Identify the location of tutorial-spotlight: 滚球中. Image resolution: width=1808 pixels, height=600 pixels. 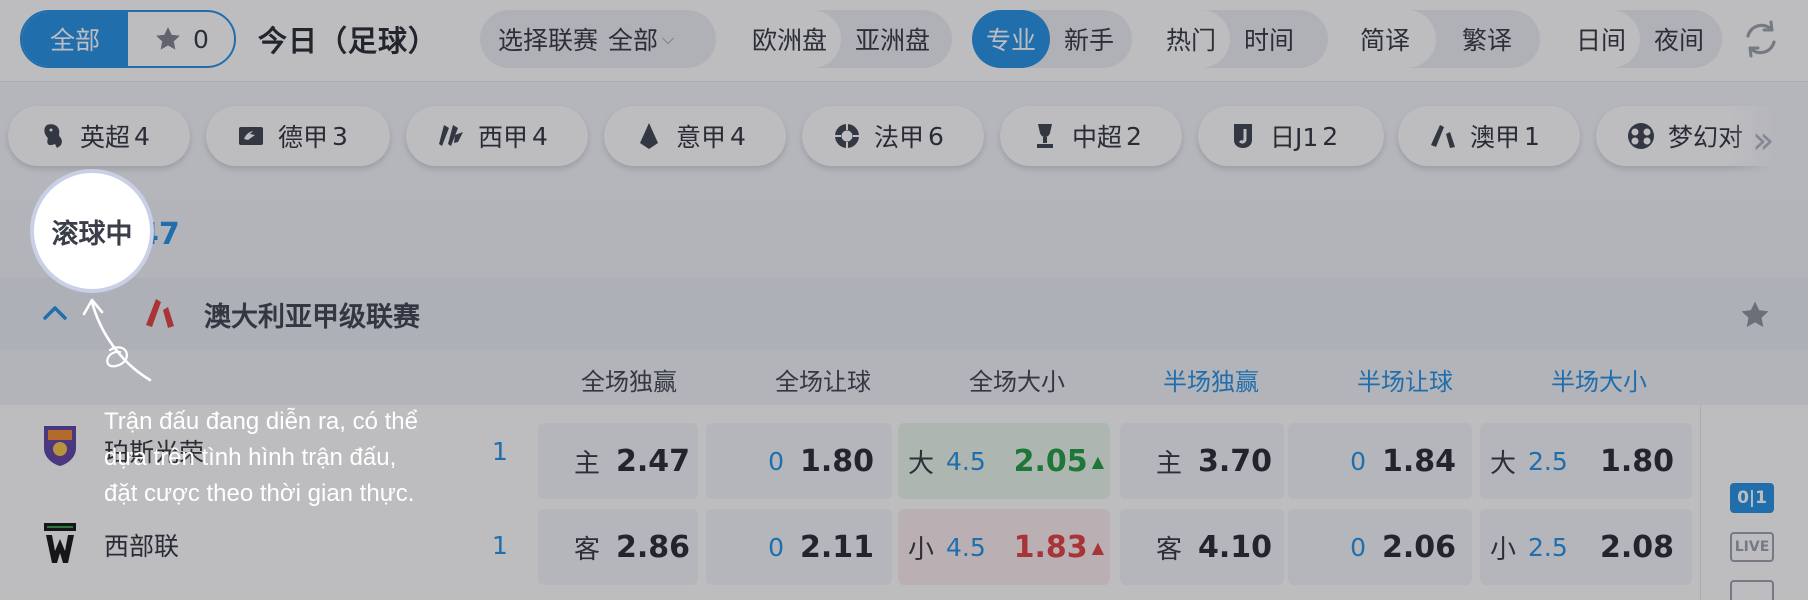
(92, 231).